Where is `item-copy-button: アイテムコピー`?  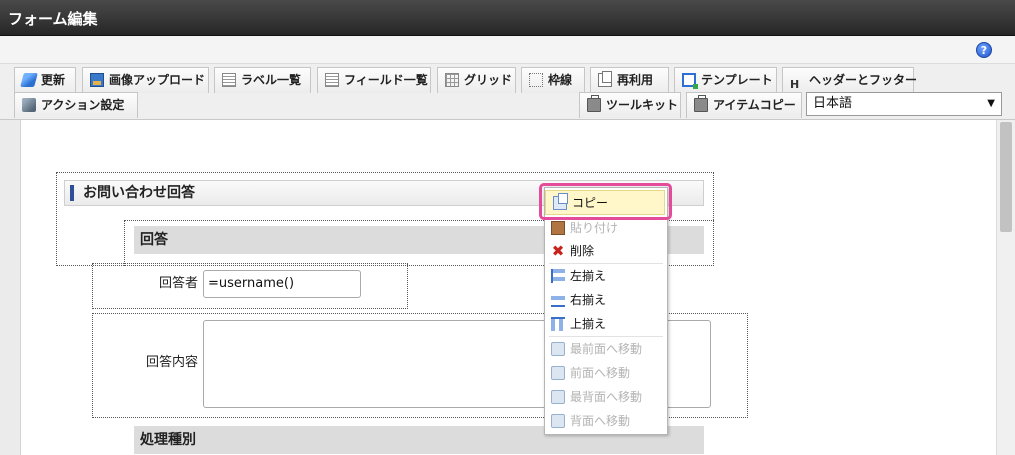 item-copy-button: アイテムコピー is located at coordinates (744, 105).